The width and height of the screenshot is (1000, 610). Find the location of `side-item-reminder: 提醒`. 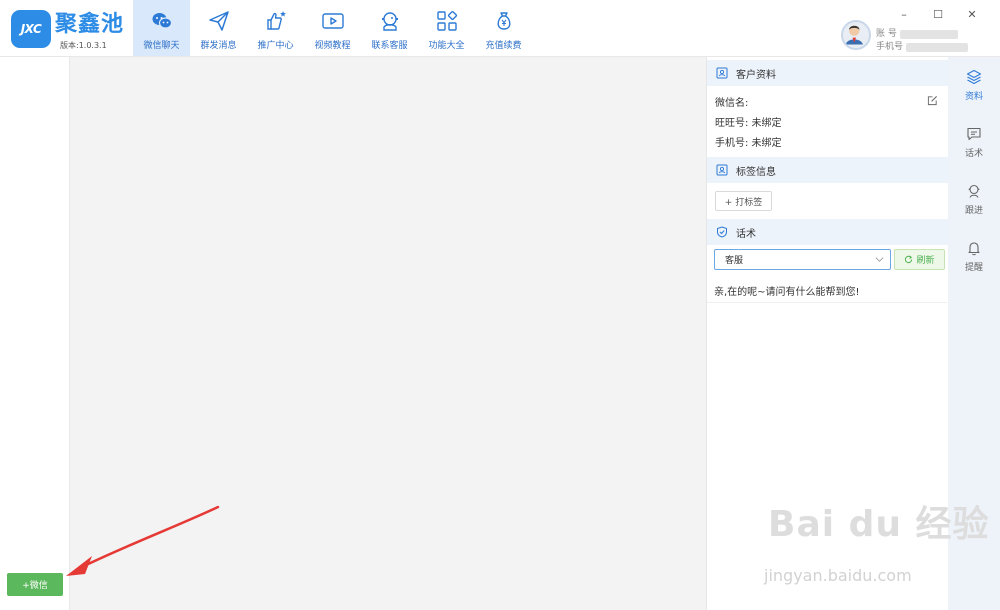

side-item-reminder: 提醒 is located at coordinates (974, 256).